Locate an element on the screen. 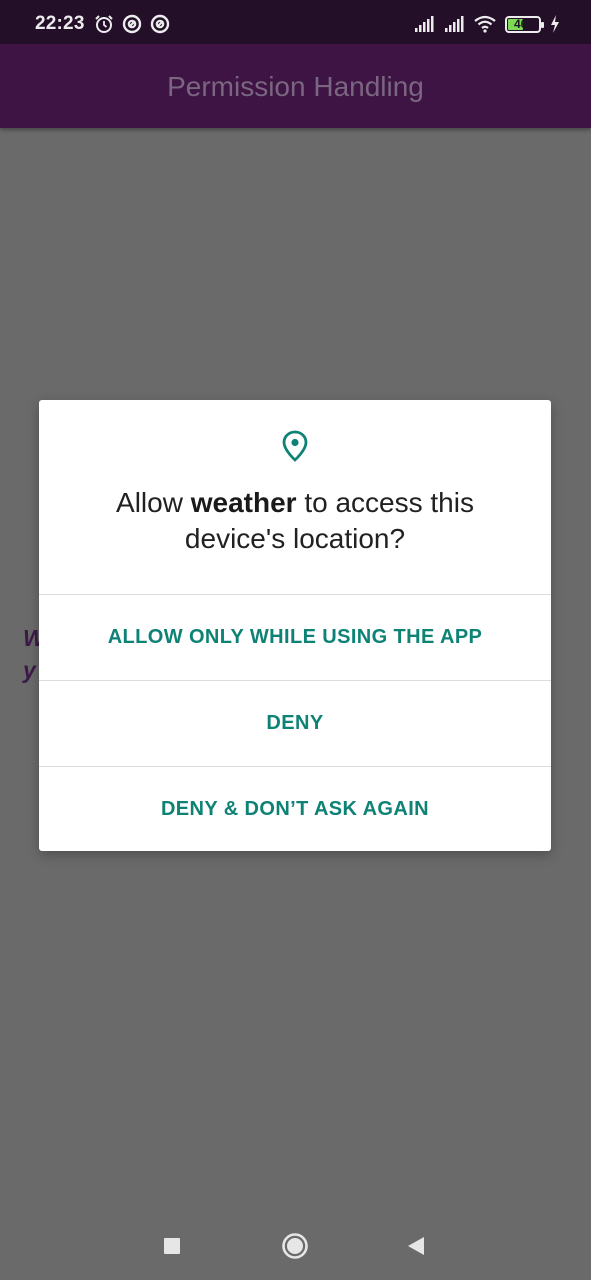 The image size is (591, 1280). status-icons-left is located at coordinates (132, 24).